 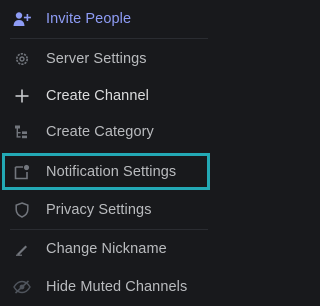 I want to click on menu-item-create-category: Create Category, so click(x=109, y=132).